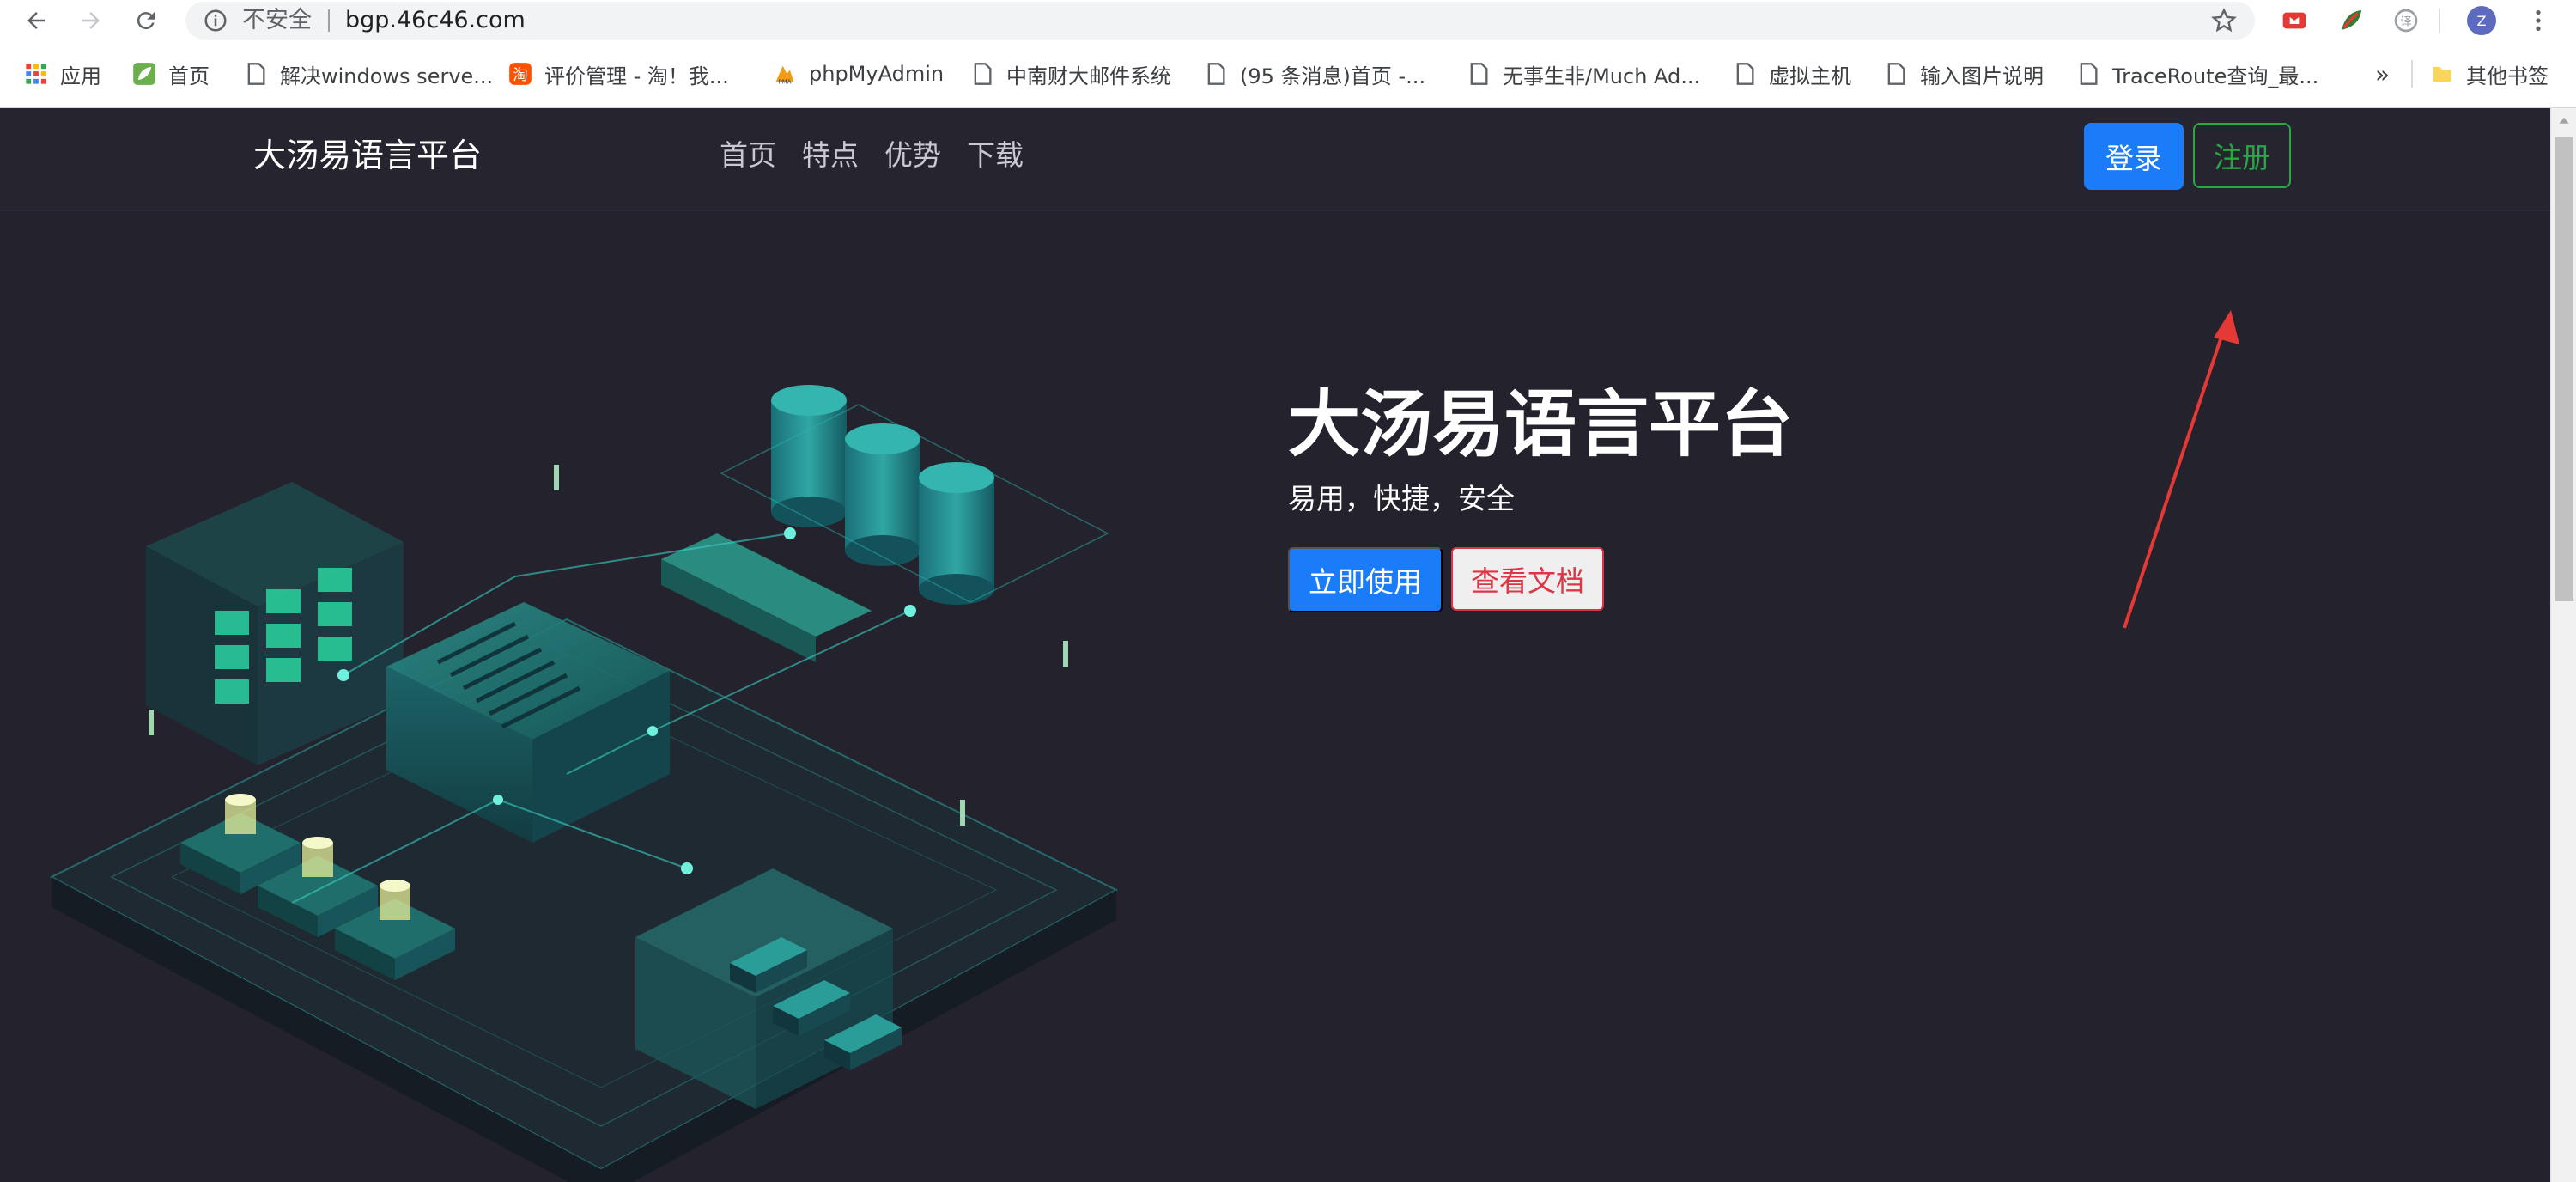 Image resolution: width=2576 pixels, height=1182 pixels. What do you see at coordinates (2181, 469) in the screenshot?
I see `annotation-arrow-icon` at bounding box center [2181, 469].